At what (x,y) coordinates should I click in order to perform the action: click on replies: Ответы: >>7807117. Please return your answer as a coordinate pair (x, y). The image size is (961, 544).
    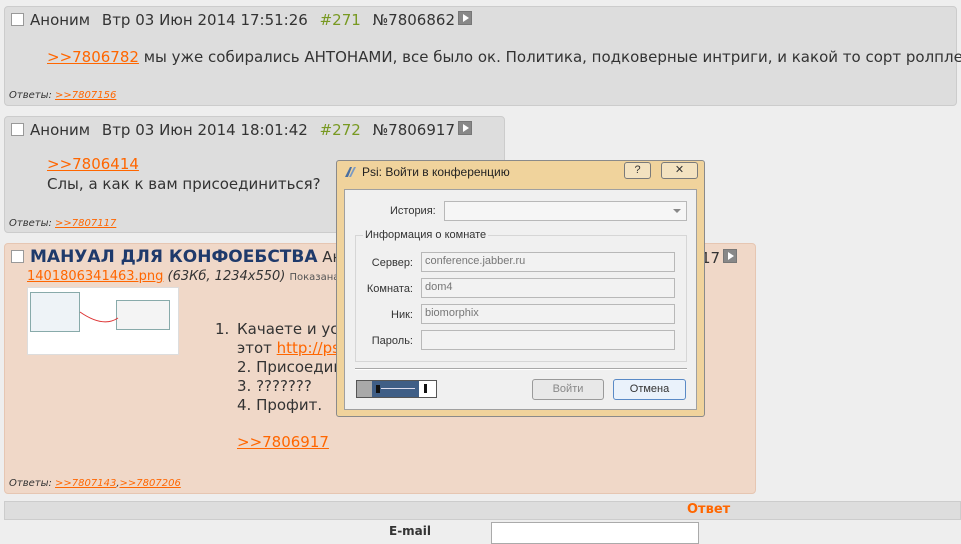
    Looking at the image, I should click on (62, 223).